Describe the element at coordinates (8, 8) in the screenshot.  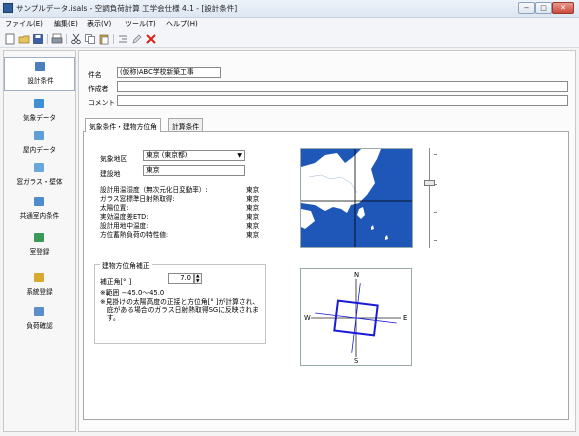
I see `app-icon` at that location.